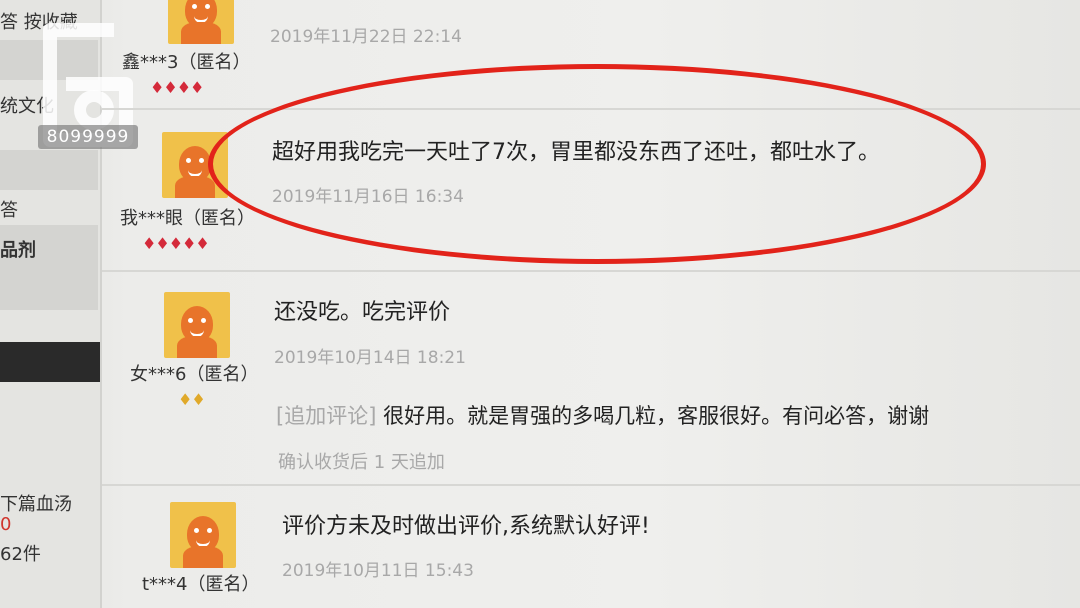  I want to click on review-content: 还没吃。吃完评价, so click(362, 312).